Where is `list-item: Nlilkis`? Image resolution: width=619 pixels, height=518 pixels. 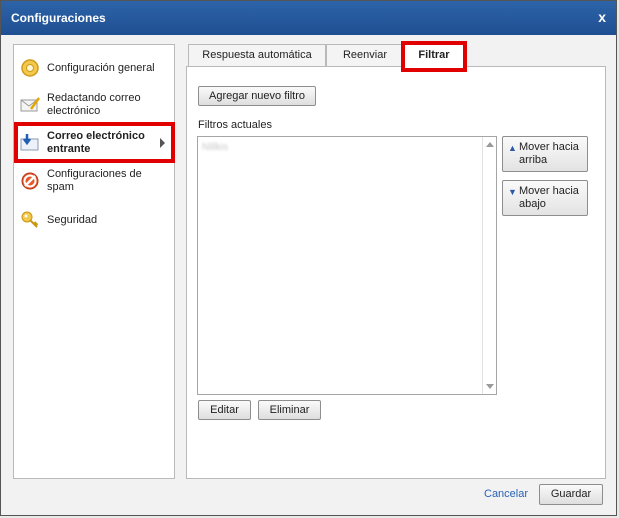
list-item: Nlilkis is located at coordinates (215, 147).